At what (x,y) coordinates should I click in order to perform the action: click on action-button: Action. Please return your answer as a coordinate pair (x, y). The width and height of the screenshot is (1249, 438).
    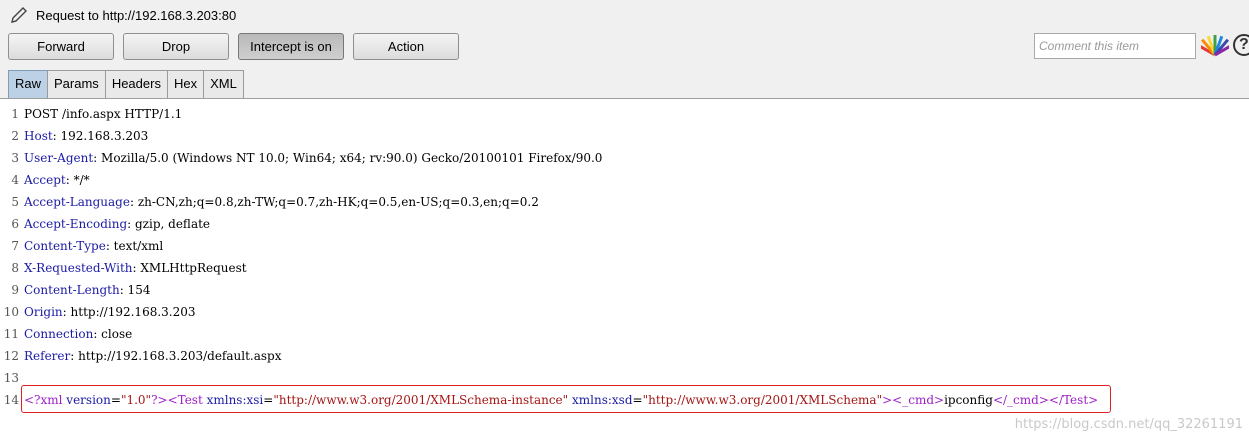
    Looking at the image, I should click on (406, 46).